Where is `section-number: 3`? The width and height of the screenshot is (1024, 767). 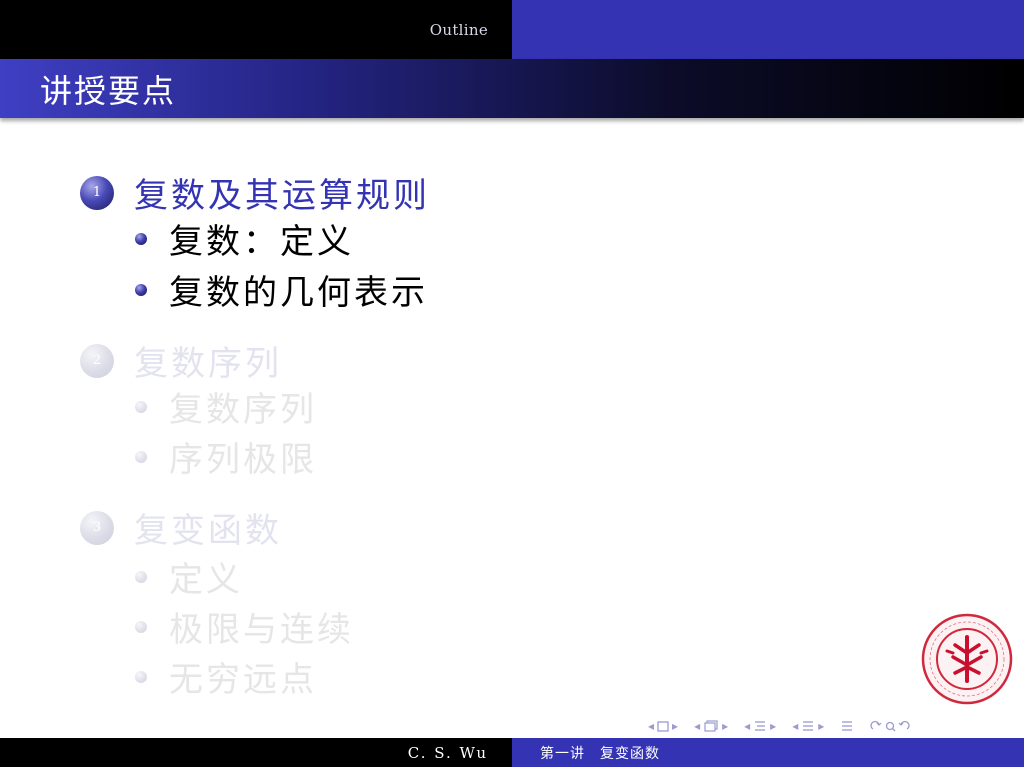 section-number: 3 is located at coordinates (97, 527).